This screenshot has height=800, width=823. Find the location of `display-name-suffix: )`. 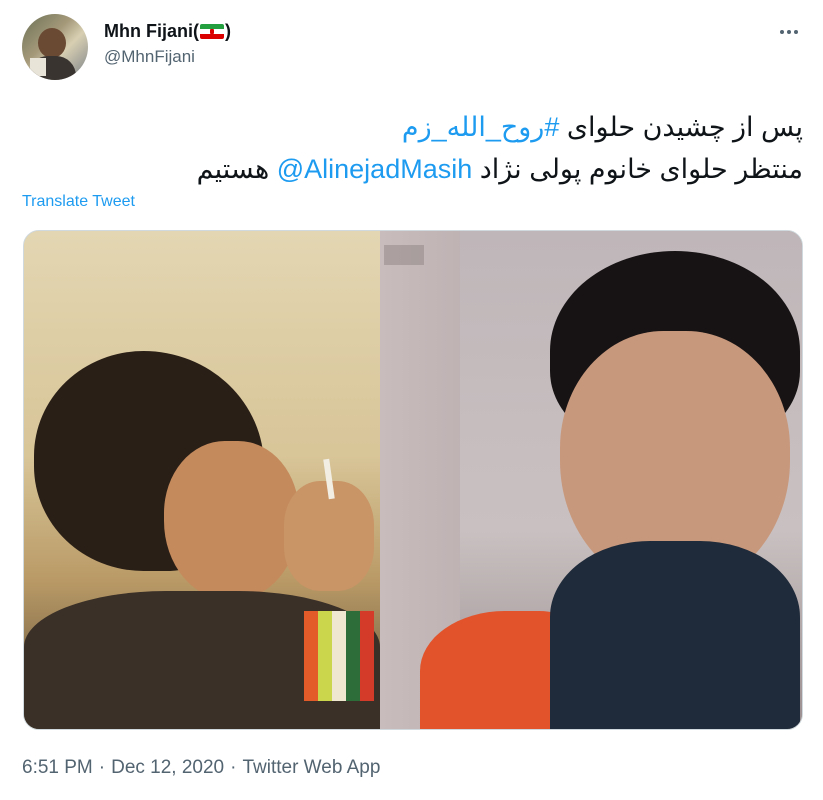

display-name-suffix: ) is located at coordinates (227, 31).